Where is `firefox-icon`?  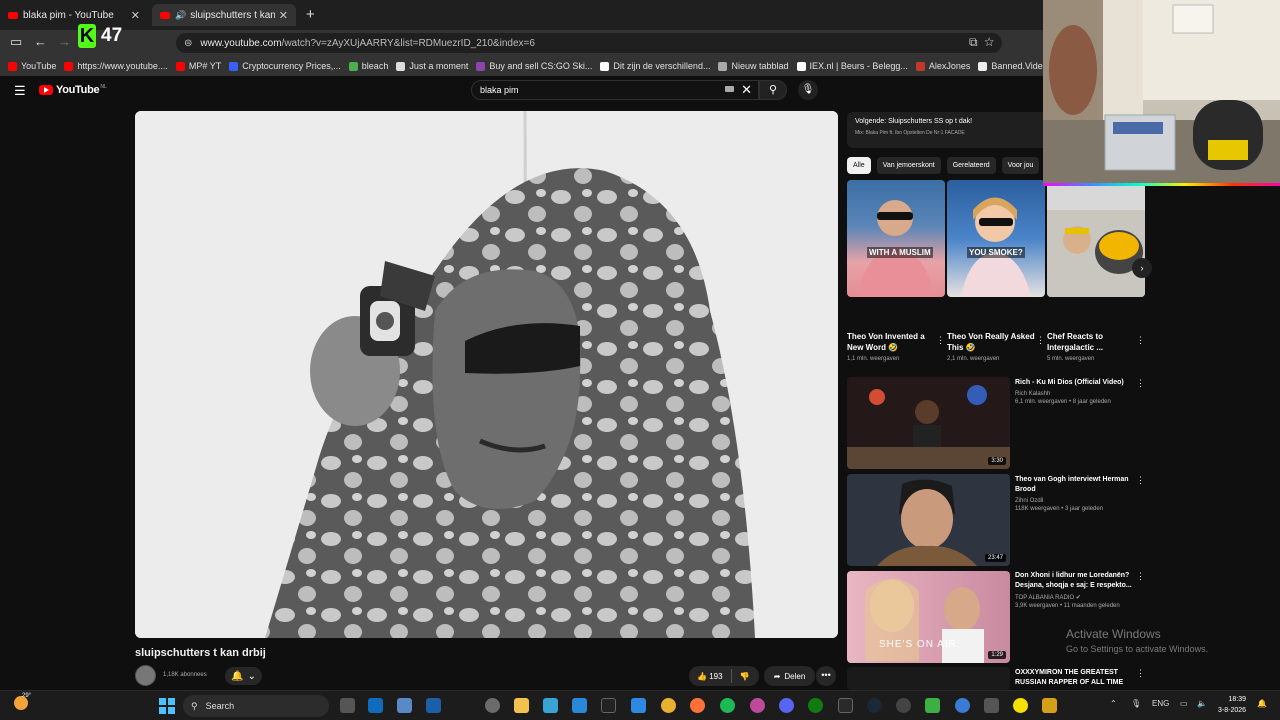 firefox-icon is located at coordinates (697, 705).